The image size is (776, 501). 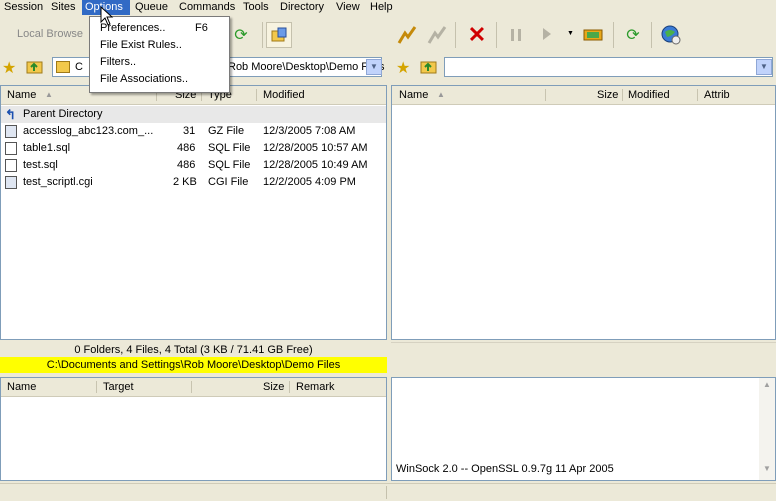 What do you see at coordinates (201, 28) in the screenshot?
I see `shortcut-preferences: F6` at bounding box center [201, 28].